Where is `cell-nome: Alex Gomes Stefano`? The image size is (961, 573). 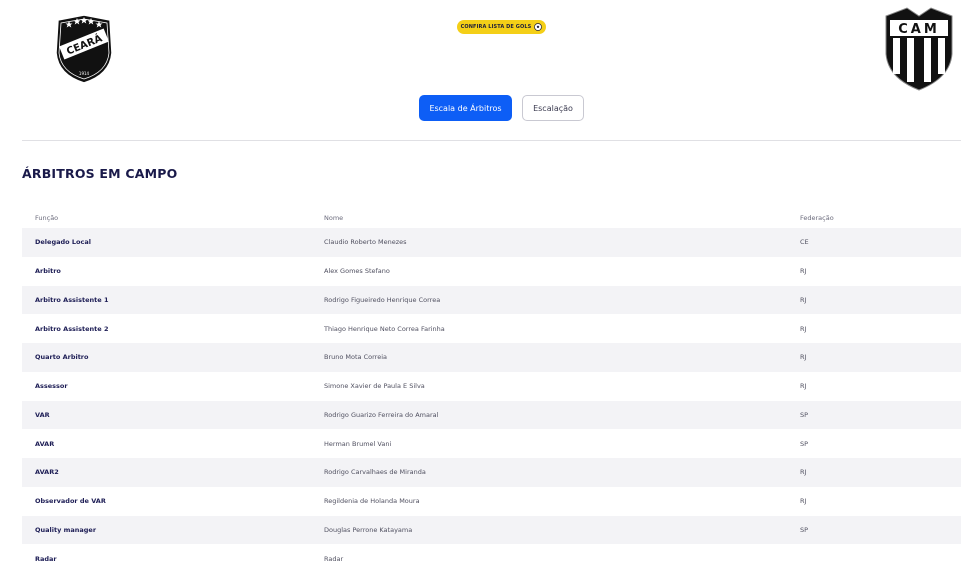
cell-nome: Alex Gomes Stefano is located at coordinates (357, 271).